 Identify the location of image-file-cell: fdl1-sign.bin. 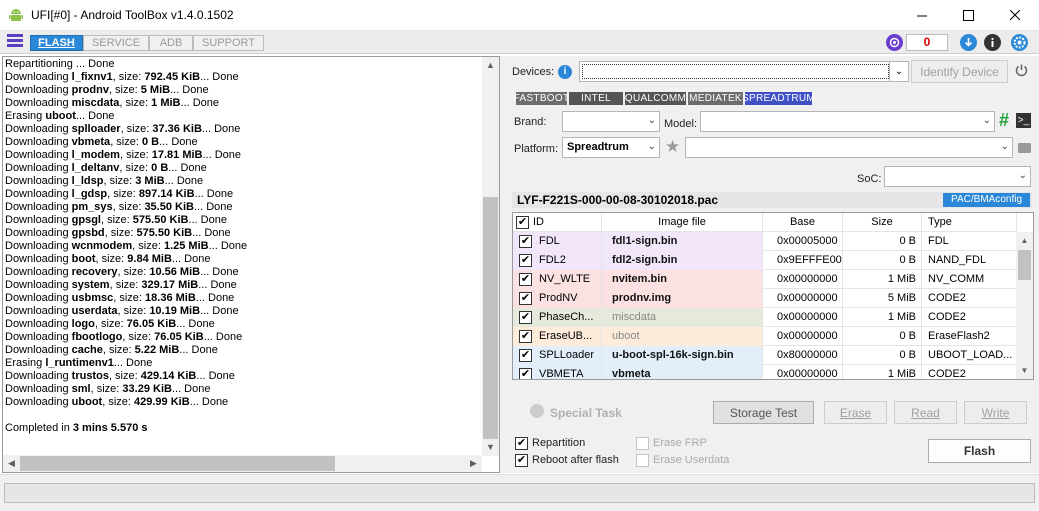
(682, 241).